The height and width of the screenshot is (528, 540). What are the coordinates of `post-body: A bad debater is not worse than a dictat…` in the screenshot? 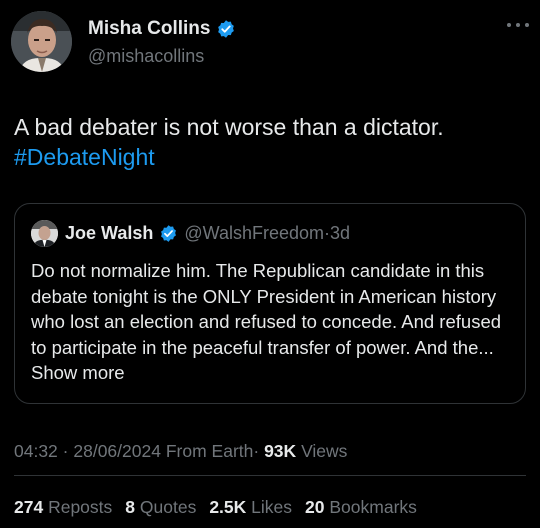 It's located at (229, 127).